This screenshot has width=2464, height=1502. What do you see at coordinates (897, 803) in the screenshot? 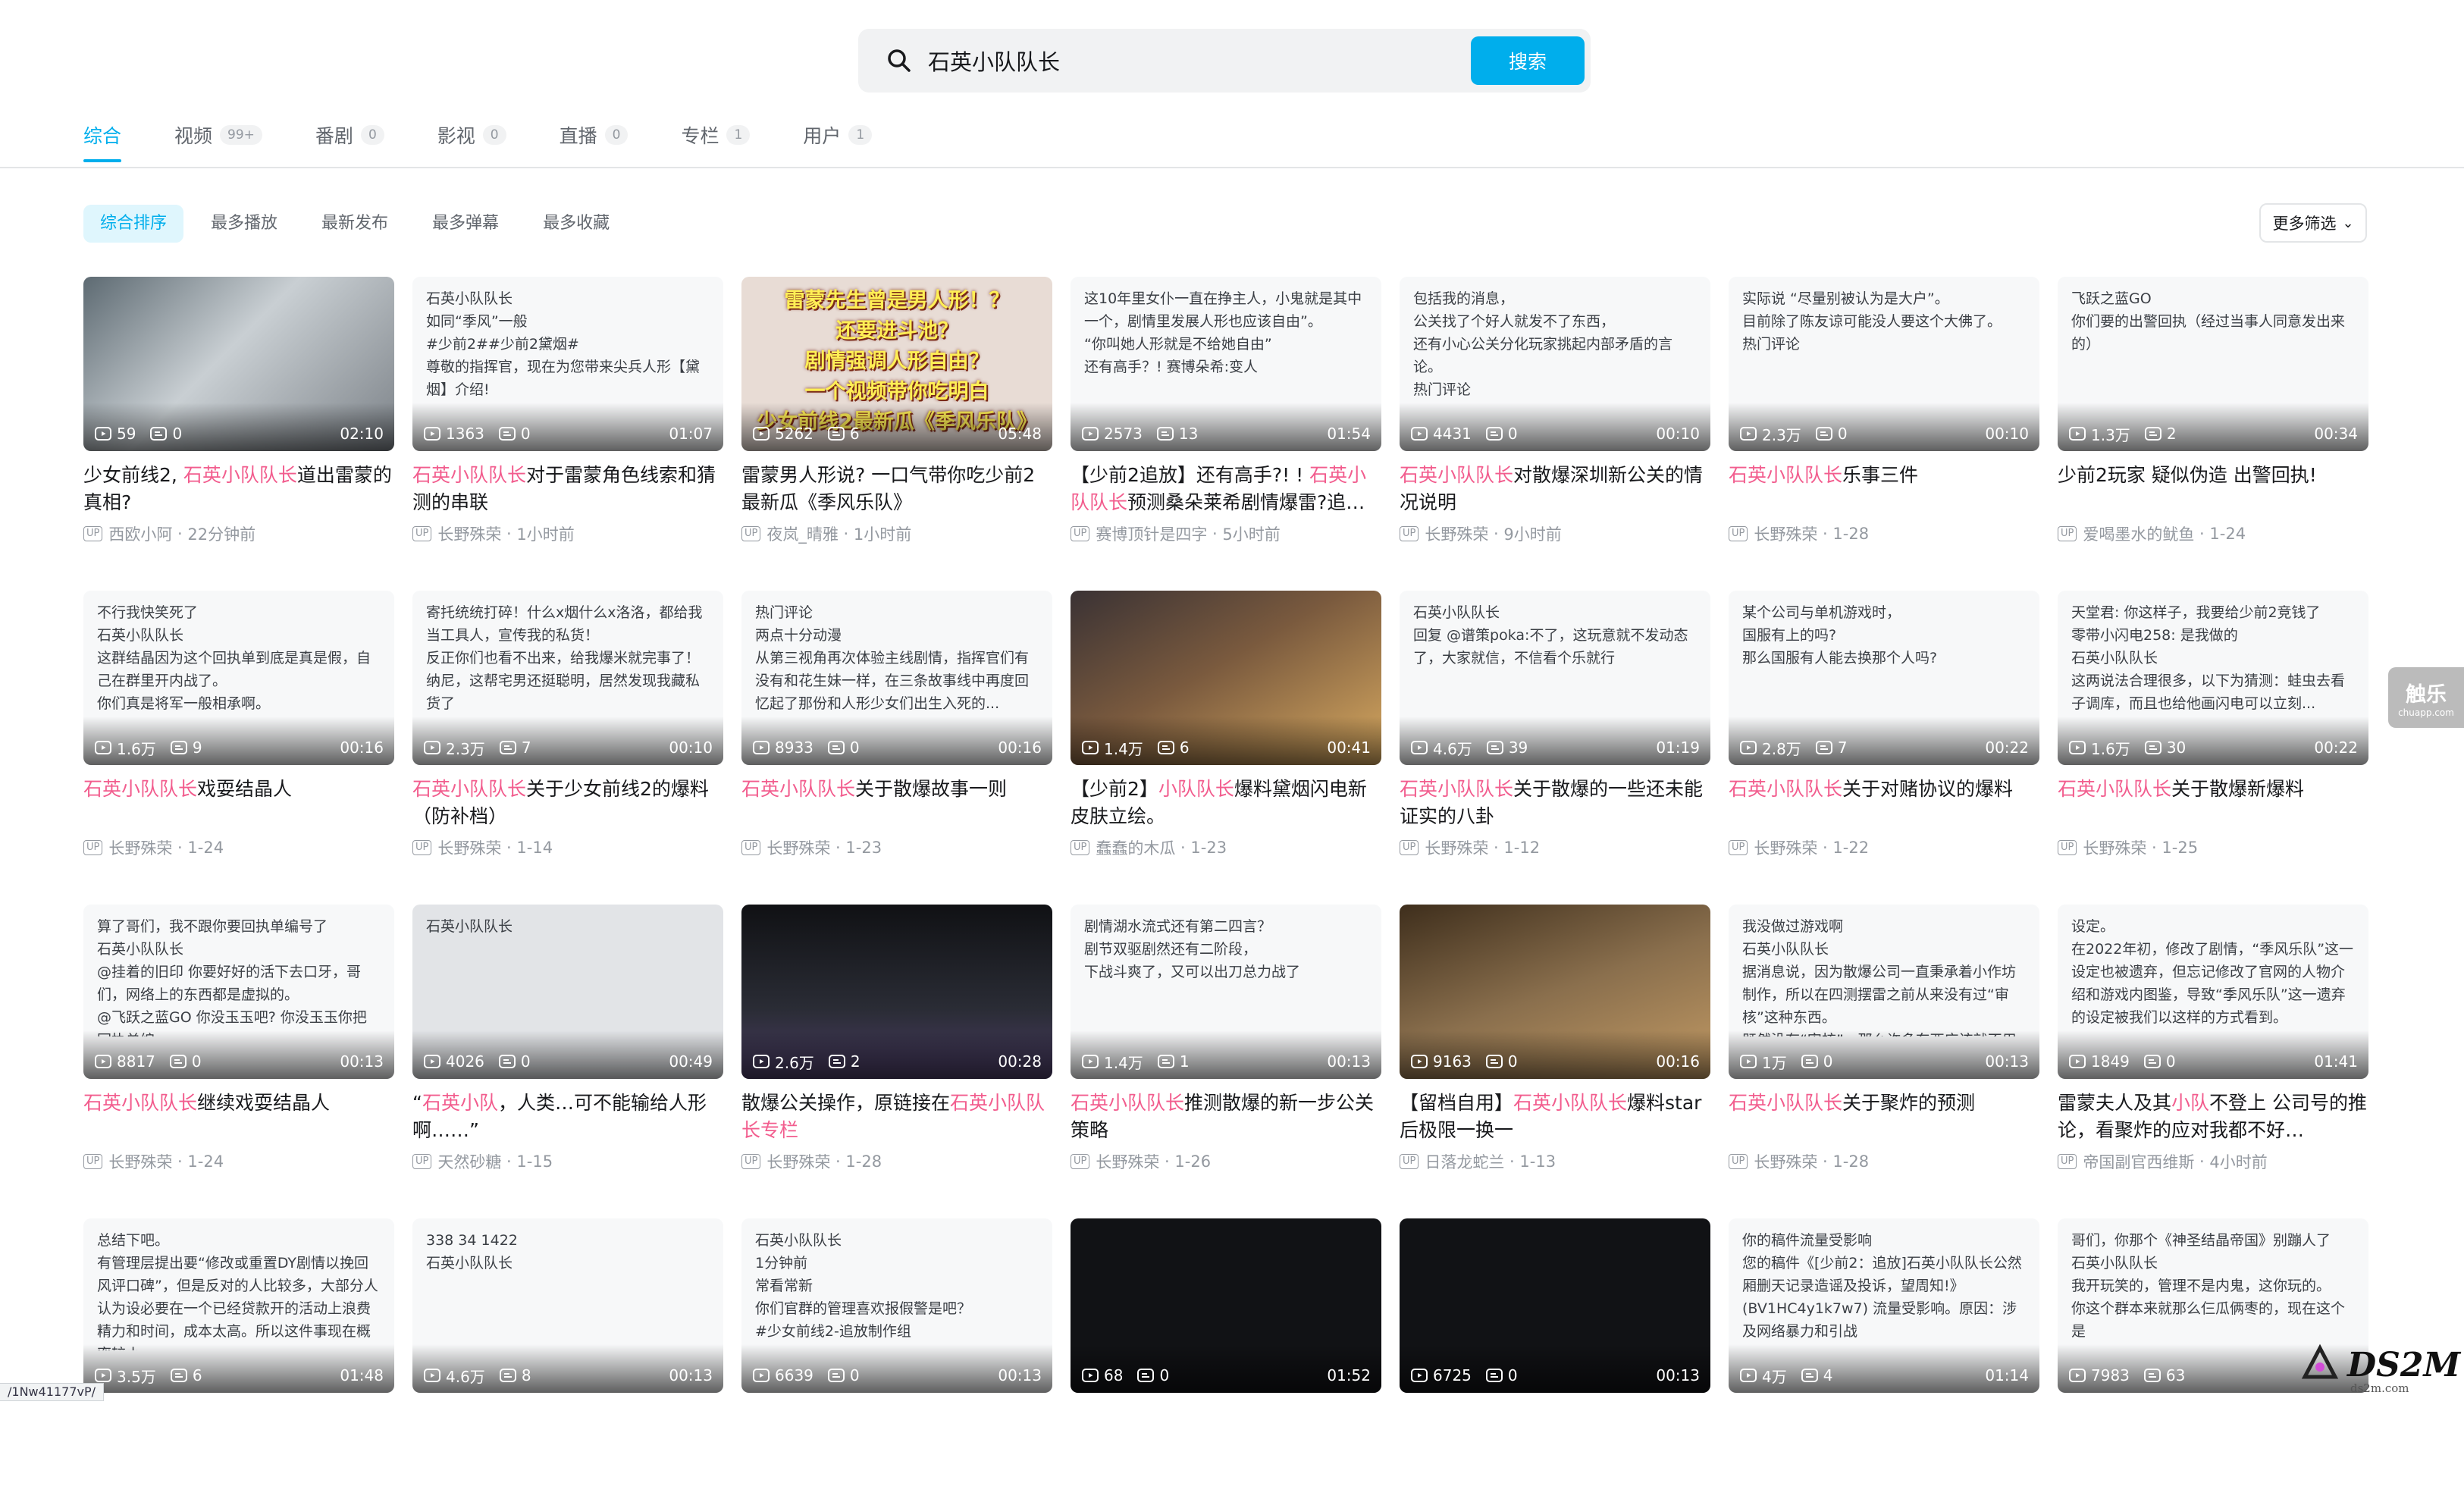
I see `video-title: 石英小队队长关于散爆故事一则` at bounding box center [897, 803].